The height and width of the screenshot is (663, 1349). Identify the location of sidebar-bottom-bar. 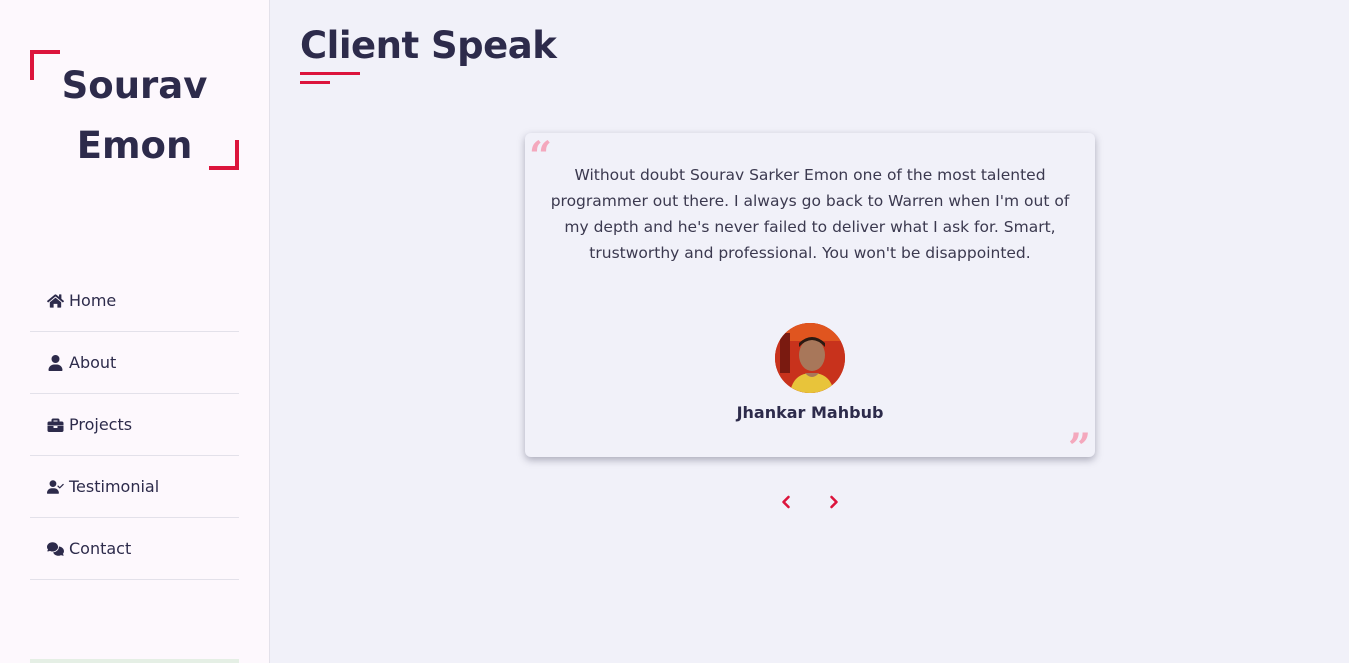
(134, 661).